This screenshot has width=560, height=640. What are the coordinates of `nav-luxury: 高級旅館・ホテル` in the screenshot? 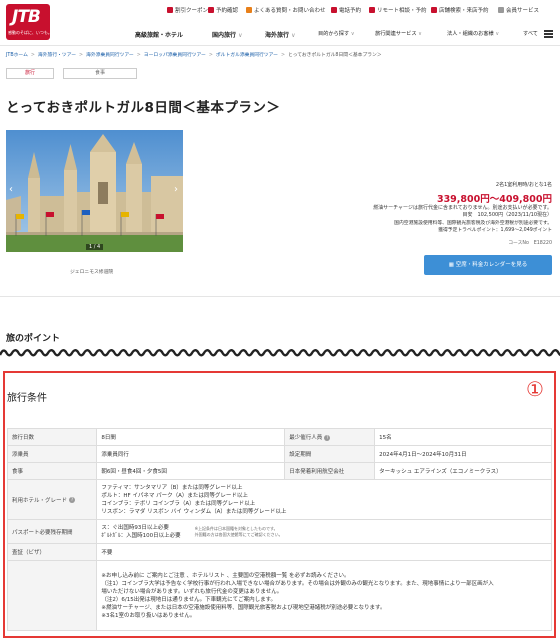 It's located at (159, 34).